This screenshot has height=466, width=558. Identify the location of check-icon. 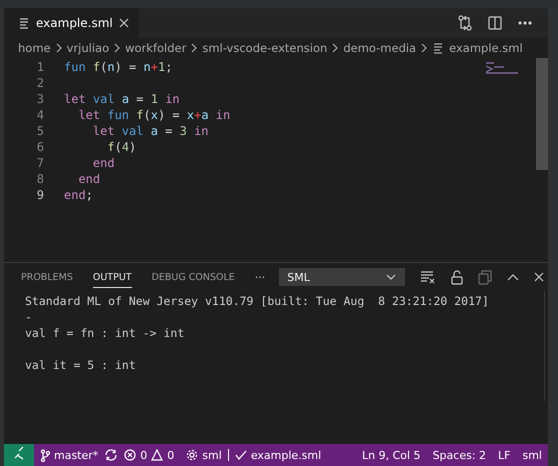
(240, 455).